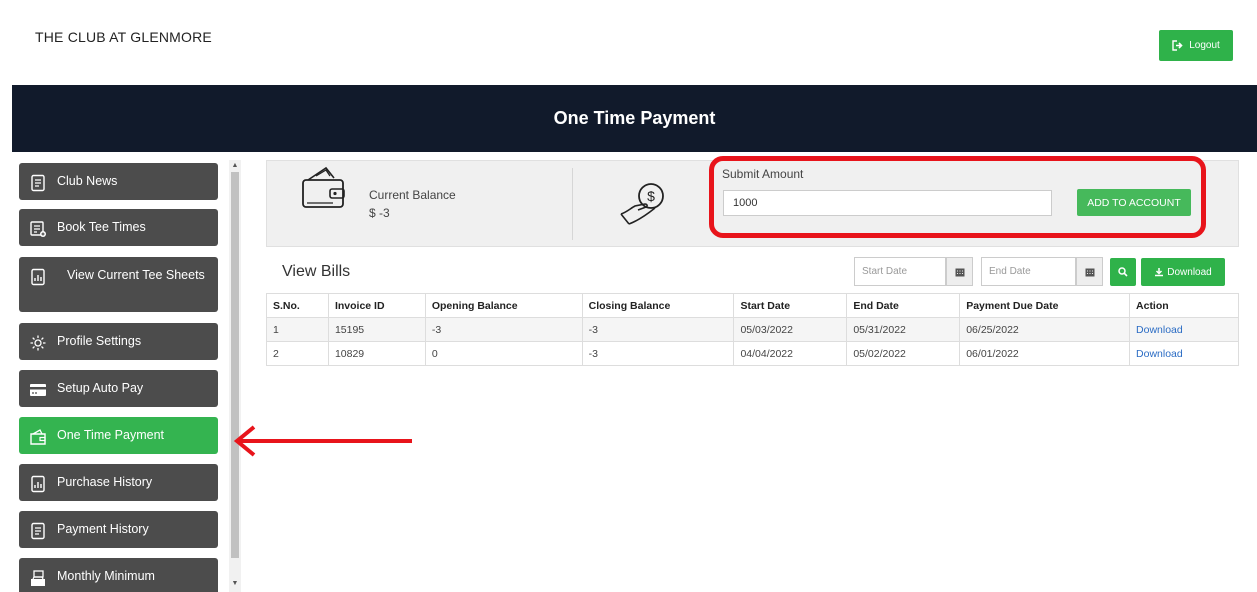 The width and height of the screenshot is (1257, 592). I want to click on table-cell: 0, so click(503, 353).